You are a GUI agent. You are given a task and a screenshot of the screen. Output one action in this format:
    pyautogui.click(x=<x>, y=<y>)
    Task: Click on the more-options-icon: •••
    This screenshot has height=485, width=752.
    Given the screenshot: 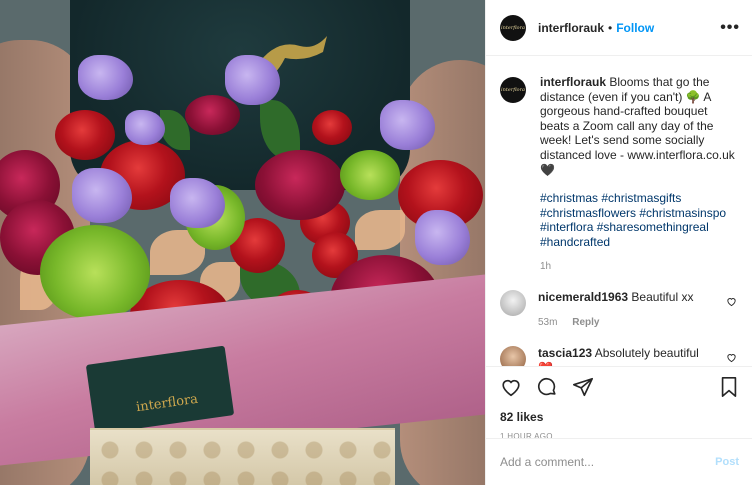 What is the action you would take?
    pyautogui.click(x=730, y=28)
    